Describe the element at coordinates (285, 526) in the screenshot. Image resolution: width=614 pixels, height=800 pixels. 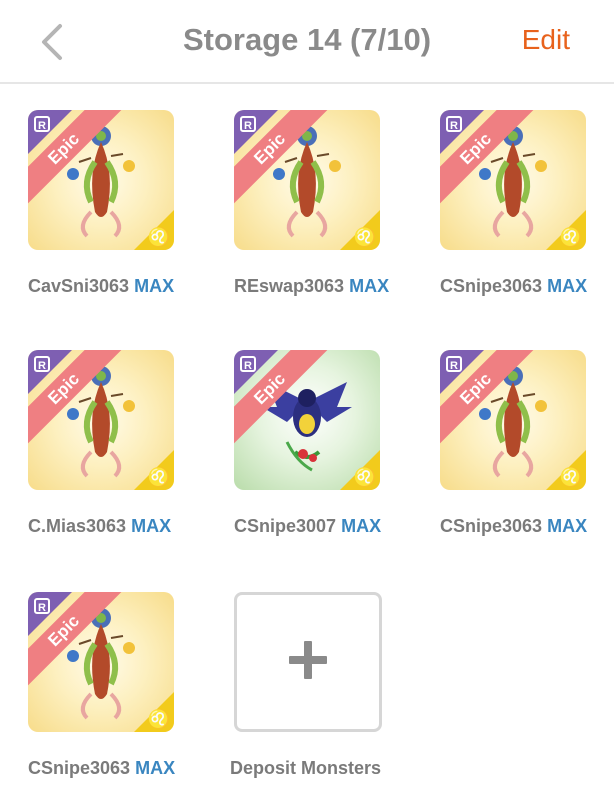
I see `monster-name: CSnipe3007` at that location.